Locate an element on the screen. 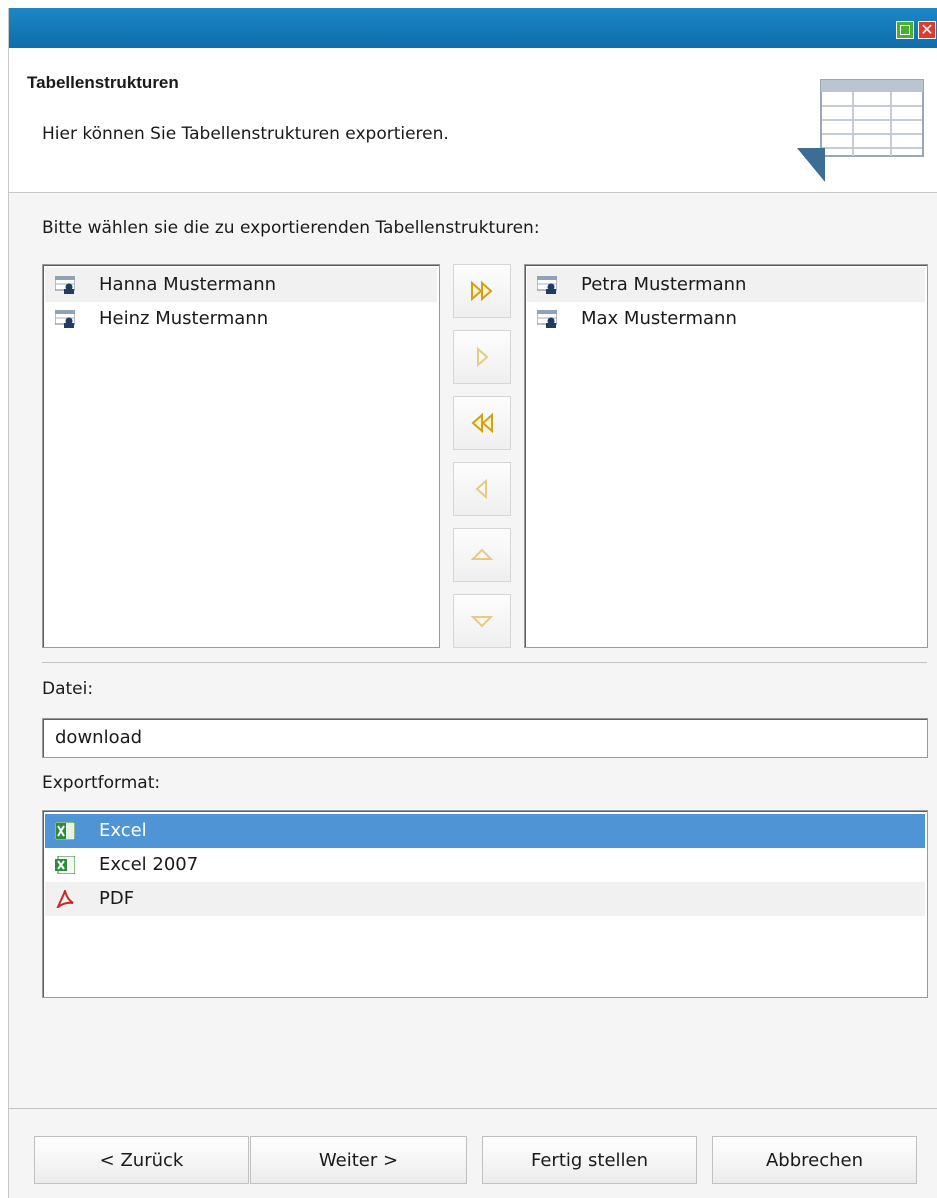  cancel-button: Abbrechen is located at coordinates (814, 1160).